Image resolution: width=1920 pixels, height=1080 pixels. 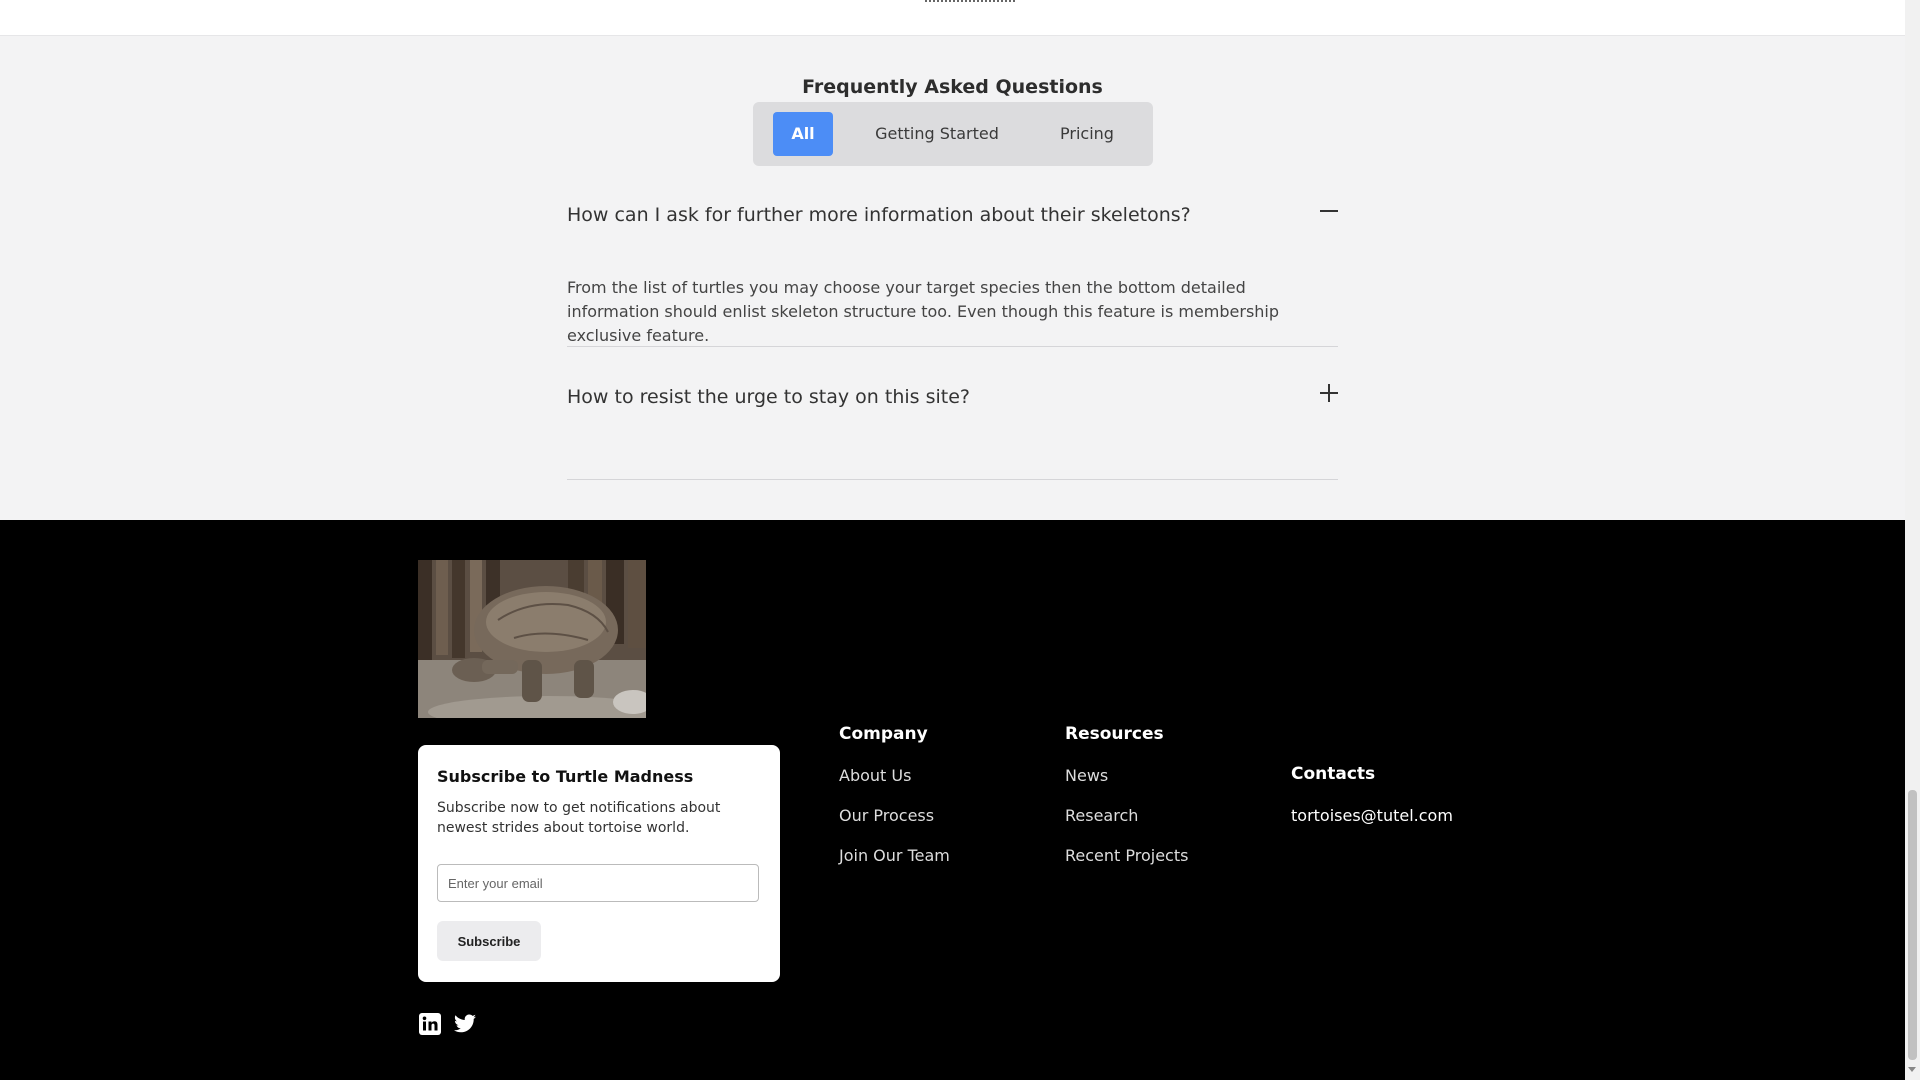 I want to click on contacts-heading: Contacts, so click(x=1333, y=774).